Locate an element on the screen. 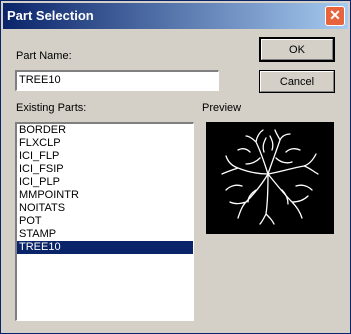 This screenshot has width=351, height=334. part-list-item: FLXCLP is located at coordinates (105, 143).